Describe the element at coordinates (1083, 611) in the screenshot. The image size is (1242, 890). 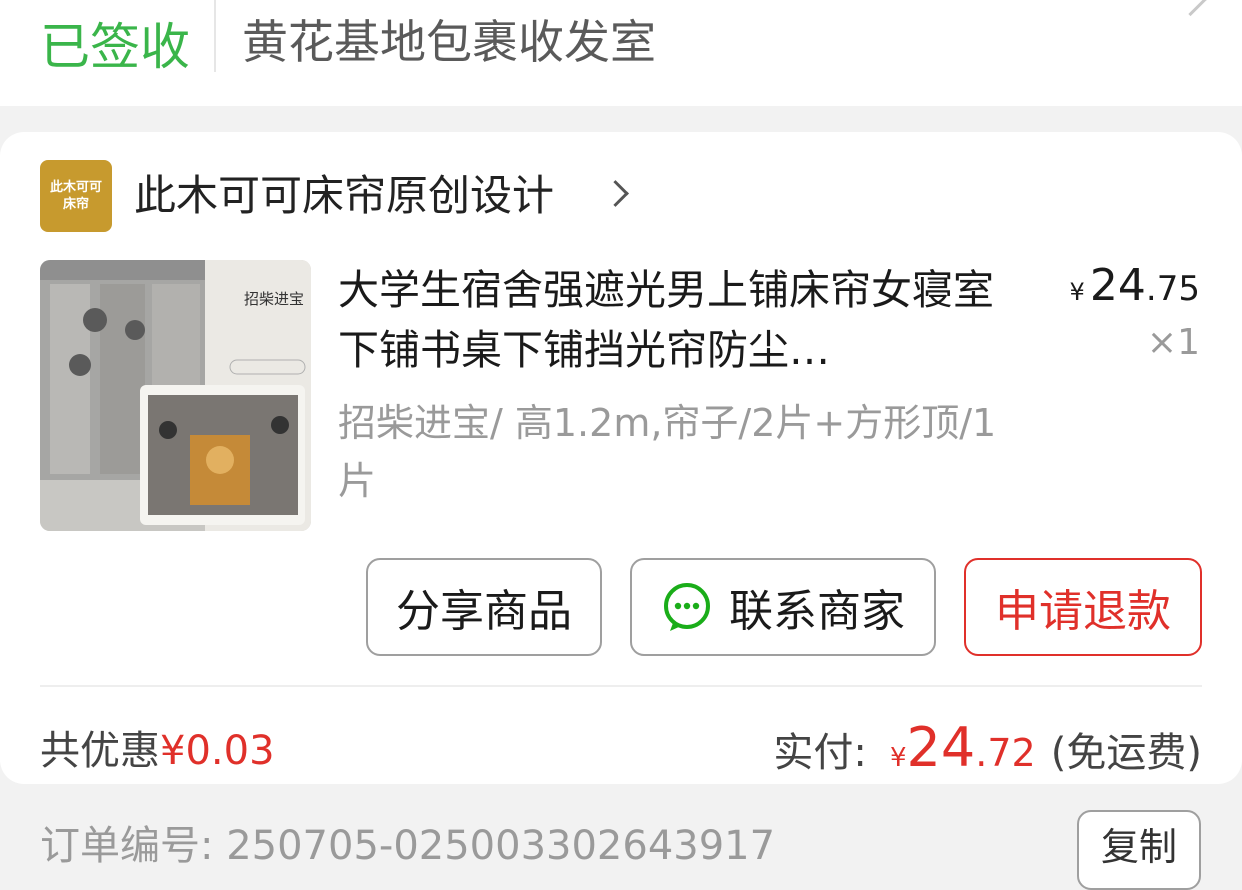
I see `request-refund-label: 申请退款` at that location.